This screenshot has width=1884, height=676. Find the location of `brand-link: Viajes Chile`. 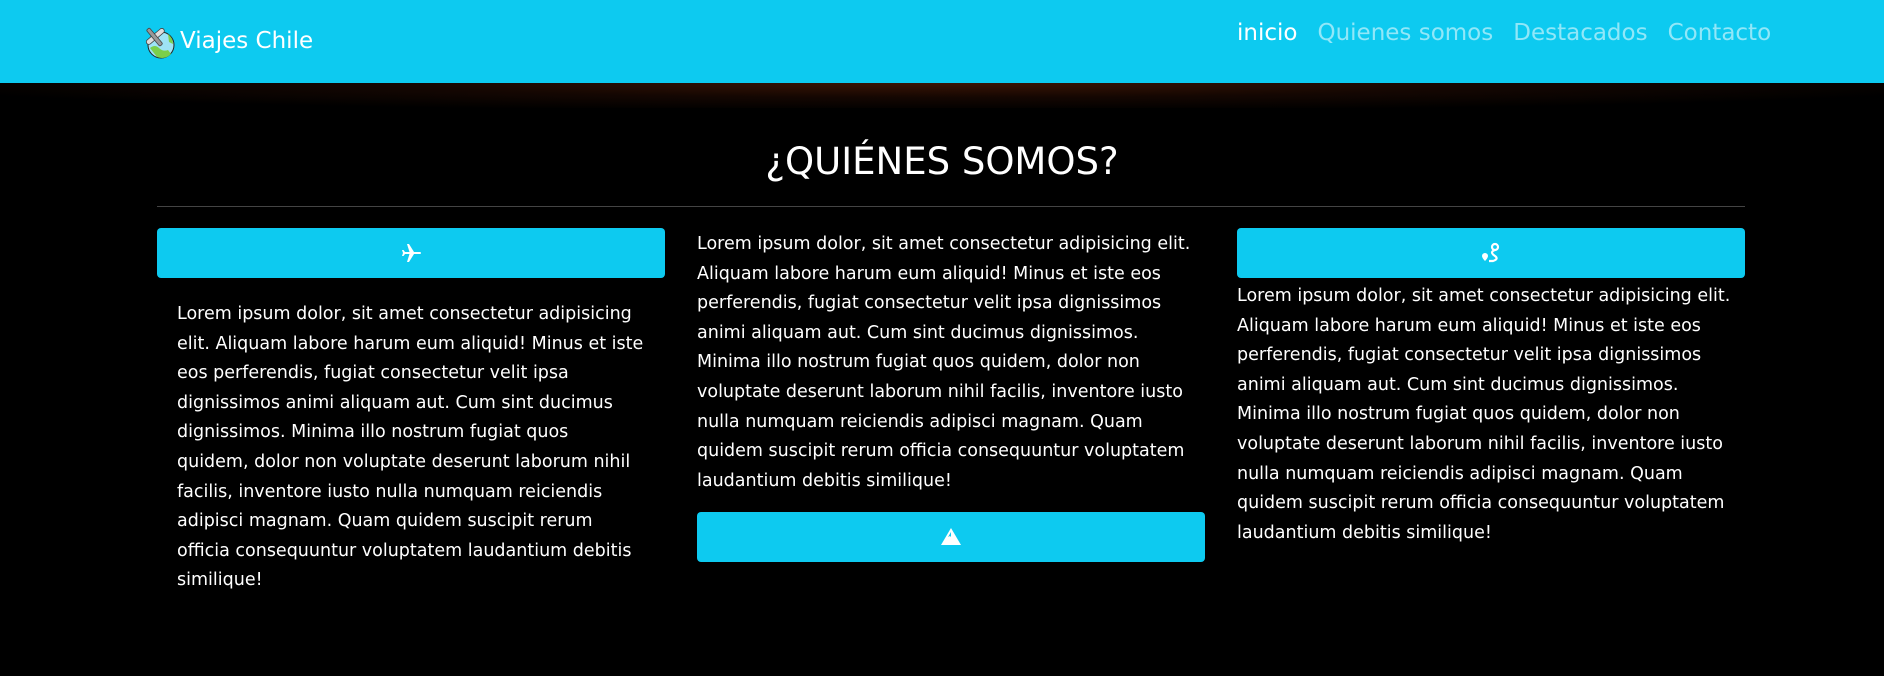

brand-link: Viajes Chile is located at coordinates (226, 41).